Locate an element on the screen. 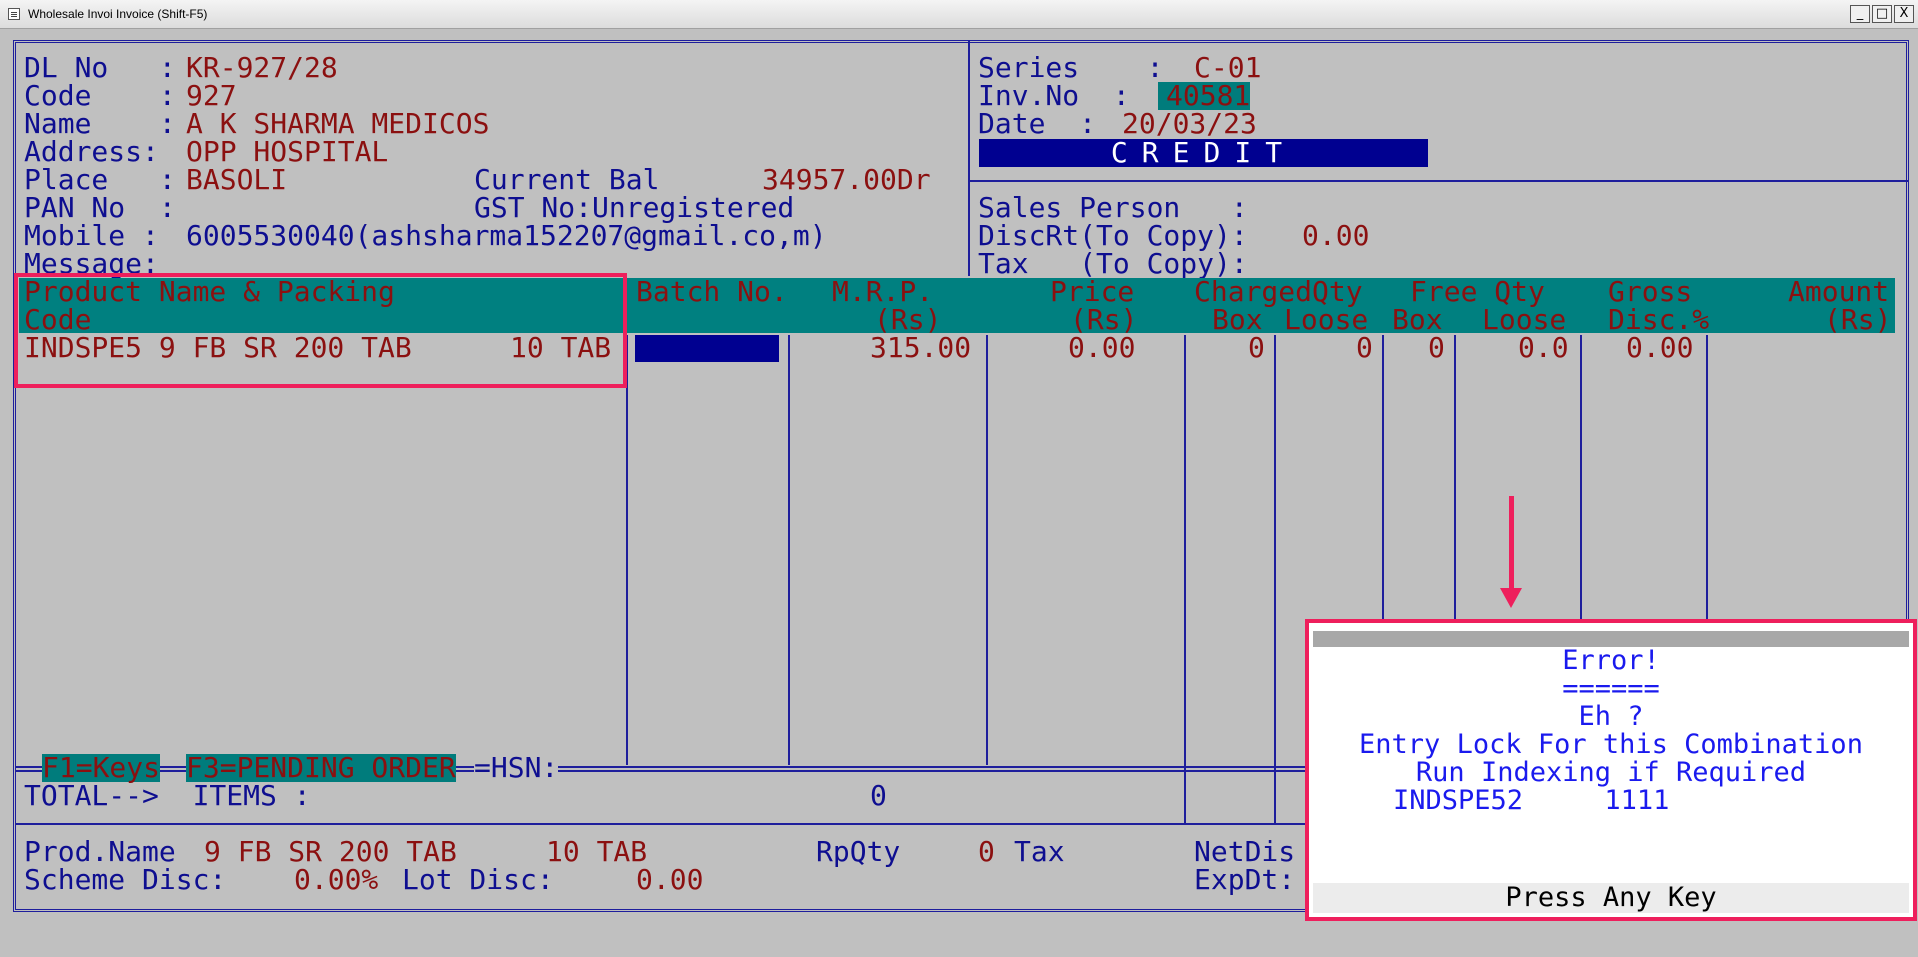  pan-label: PAN No : is located at coordinates (100, 207).